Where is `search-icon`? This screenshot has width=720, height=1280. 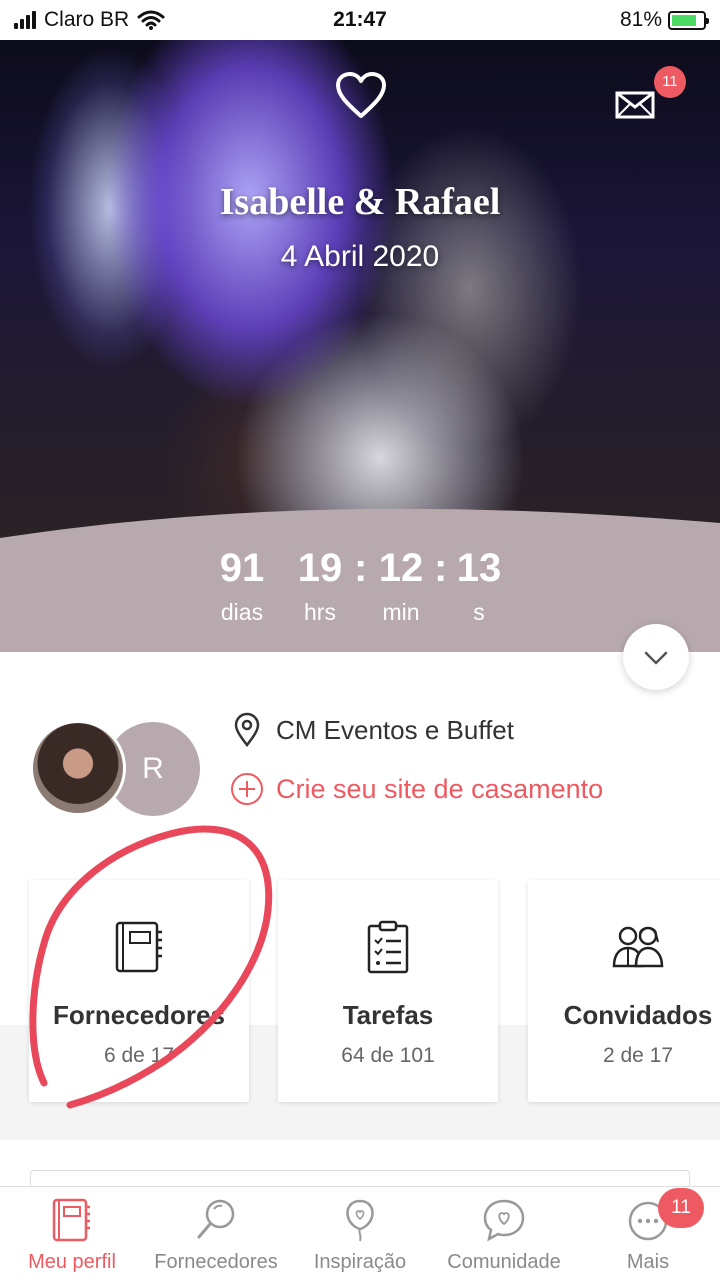
search-icon is located at coordinates (216, 1219).